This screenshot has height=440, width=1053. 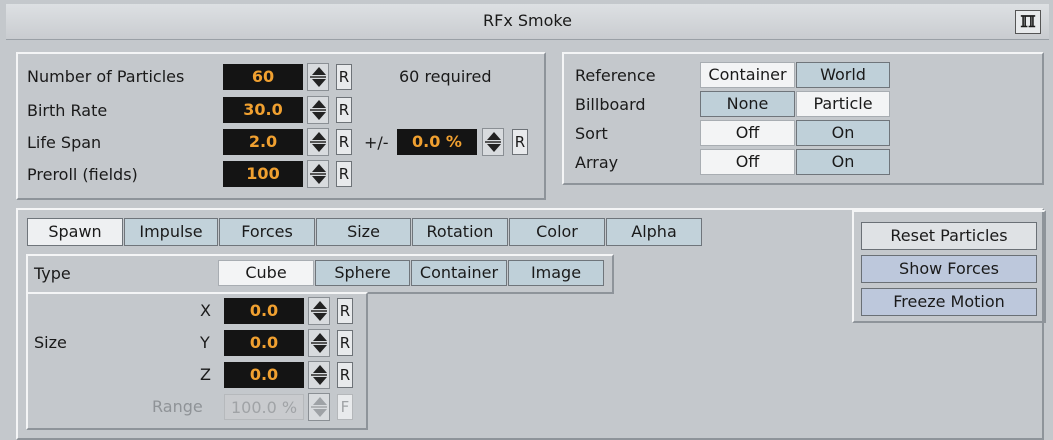 What do you see at coordinates (610, 104) in the screenshot?
I see `billboard-label: Billboard` at bounding box center [610, 104].